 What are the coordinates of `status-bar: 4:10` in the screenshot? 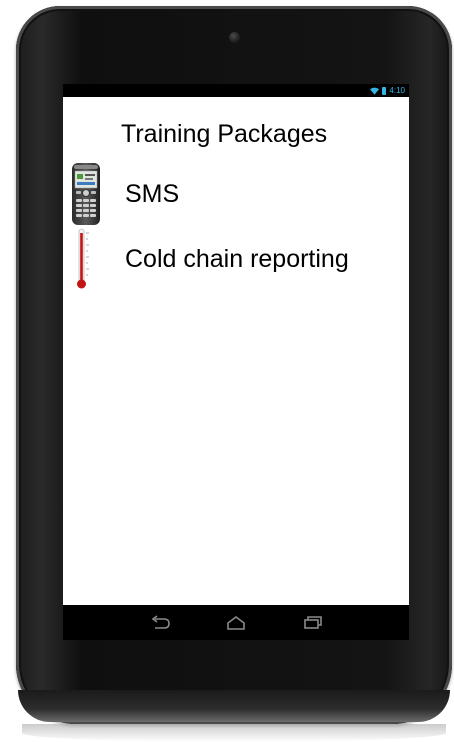 It's located at (236, 90).